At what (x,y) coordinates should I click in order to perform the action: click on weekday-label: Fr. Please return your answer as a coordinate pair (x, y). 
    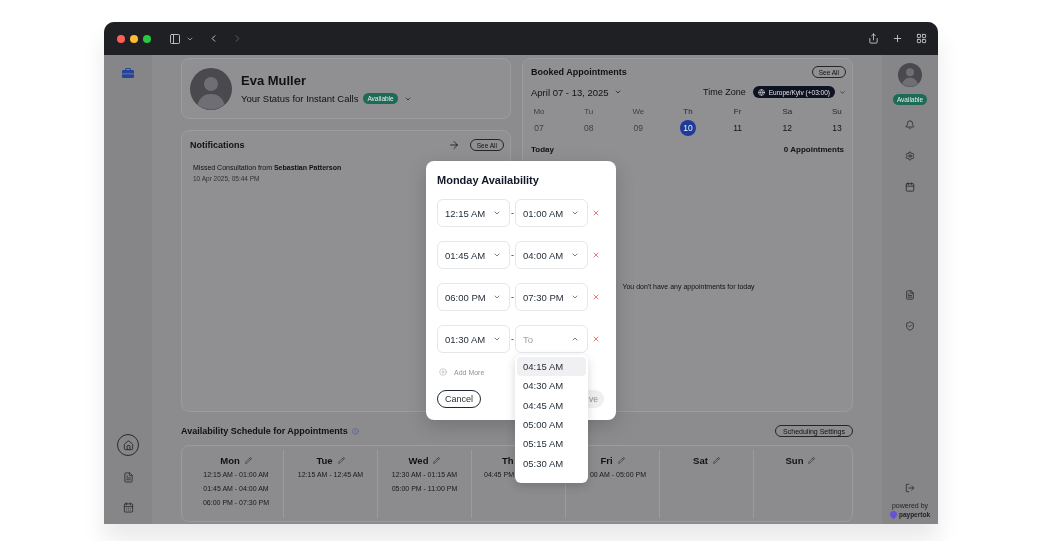
    Looking at the image, I should click on (737, 112).